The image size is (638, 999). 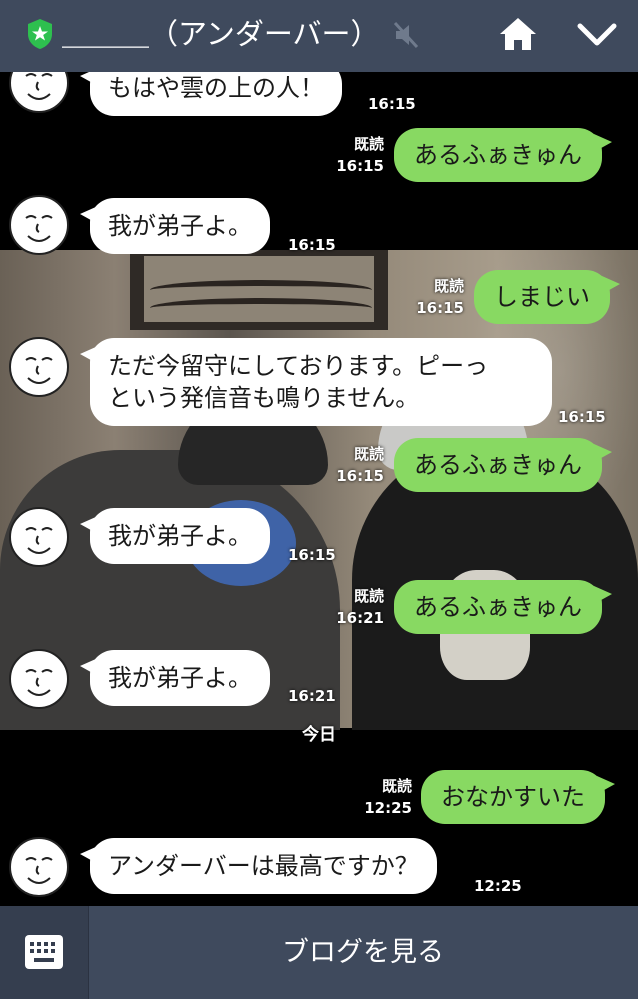 What do you see at coordinates (597, 35) in the screenshot?
I see `chevron-down-icon` at bounding box center [597, 35].